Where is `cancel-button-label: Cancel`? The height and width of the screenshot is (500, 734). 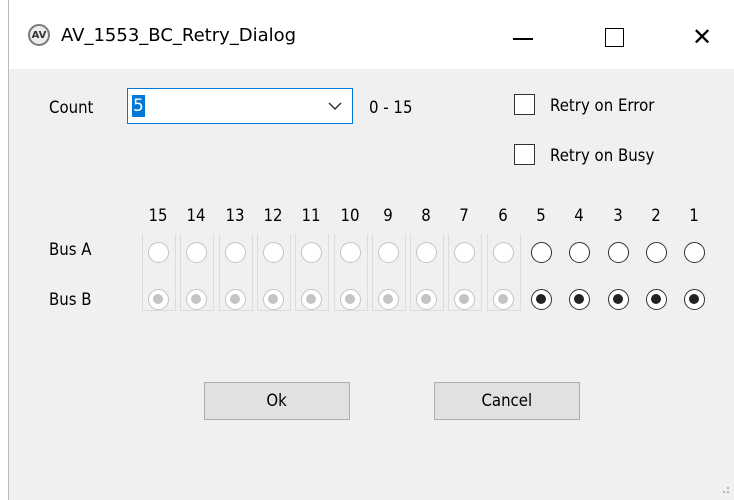 cancel-button-label: Cancel is located at coordinates (507, 401).